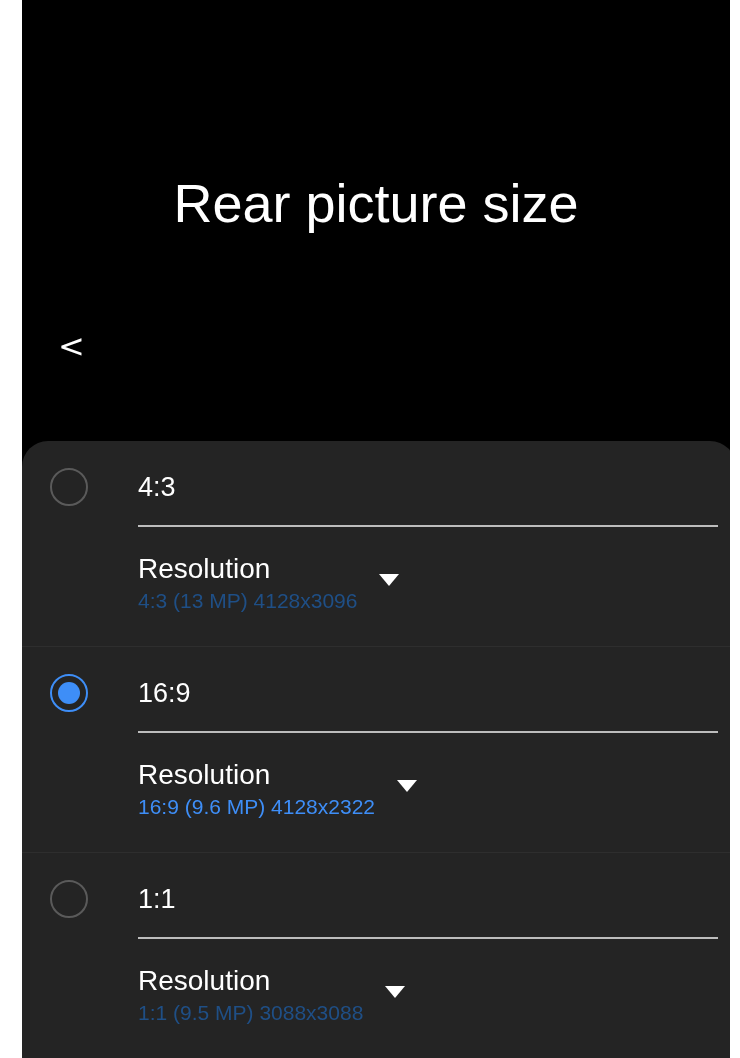 This screenshot has width=740, height=1058. What do you see at coordinates (71, 346) in the screenshot?
I see `back-button: <` at bounding box center [71, 346].